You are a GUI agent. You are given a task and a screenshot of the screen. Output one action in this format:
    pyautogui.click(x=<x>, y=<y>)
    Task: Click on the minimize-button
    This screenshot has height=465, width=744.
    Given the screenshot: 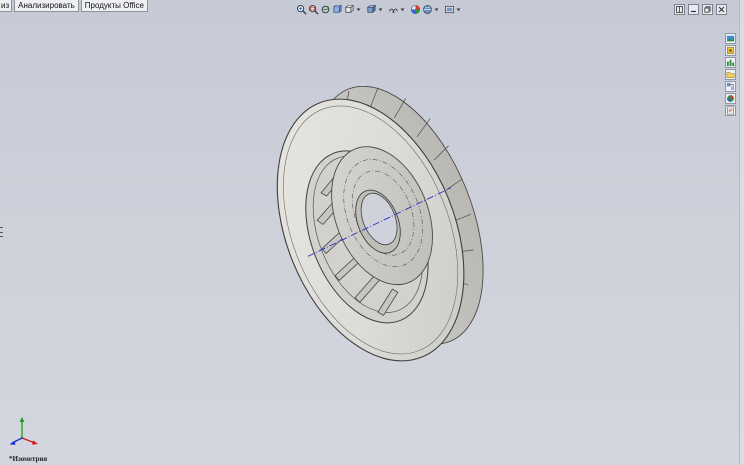 What is the action you would take?
    pyautogui.click(x=693, y=9)
    